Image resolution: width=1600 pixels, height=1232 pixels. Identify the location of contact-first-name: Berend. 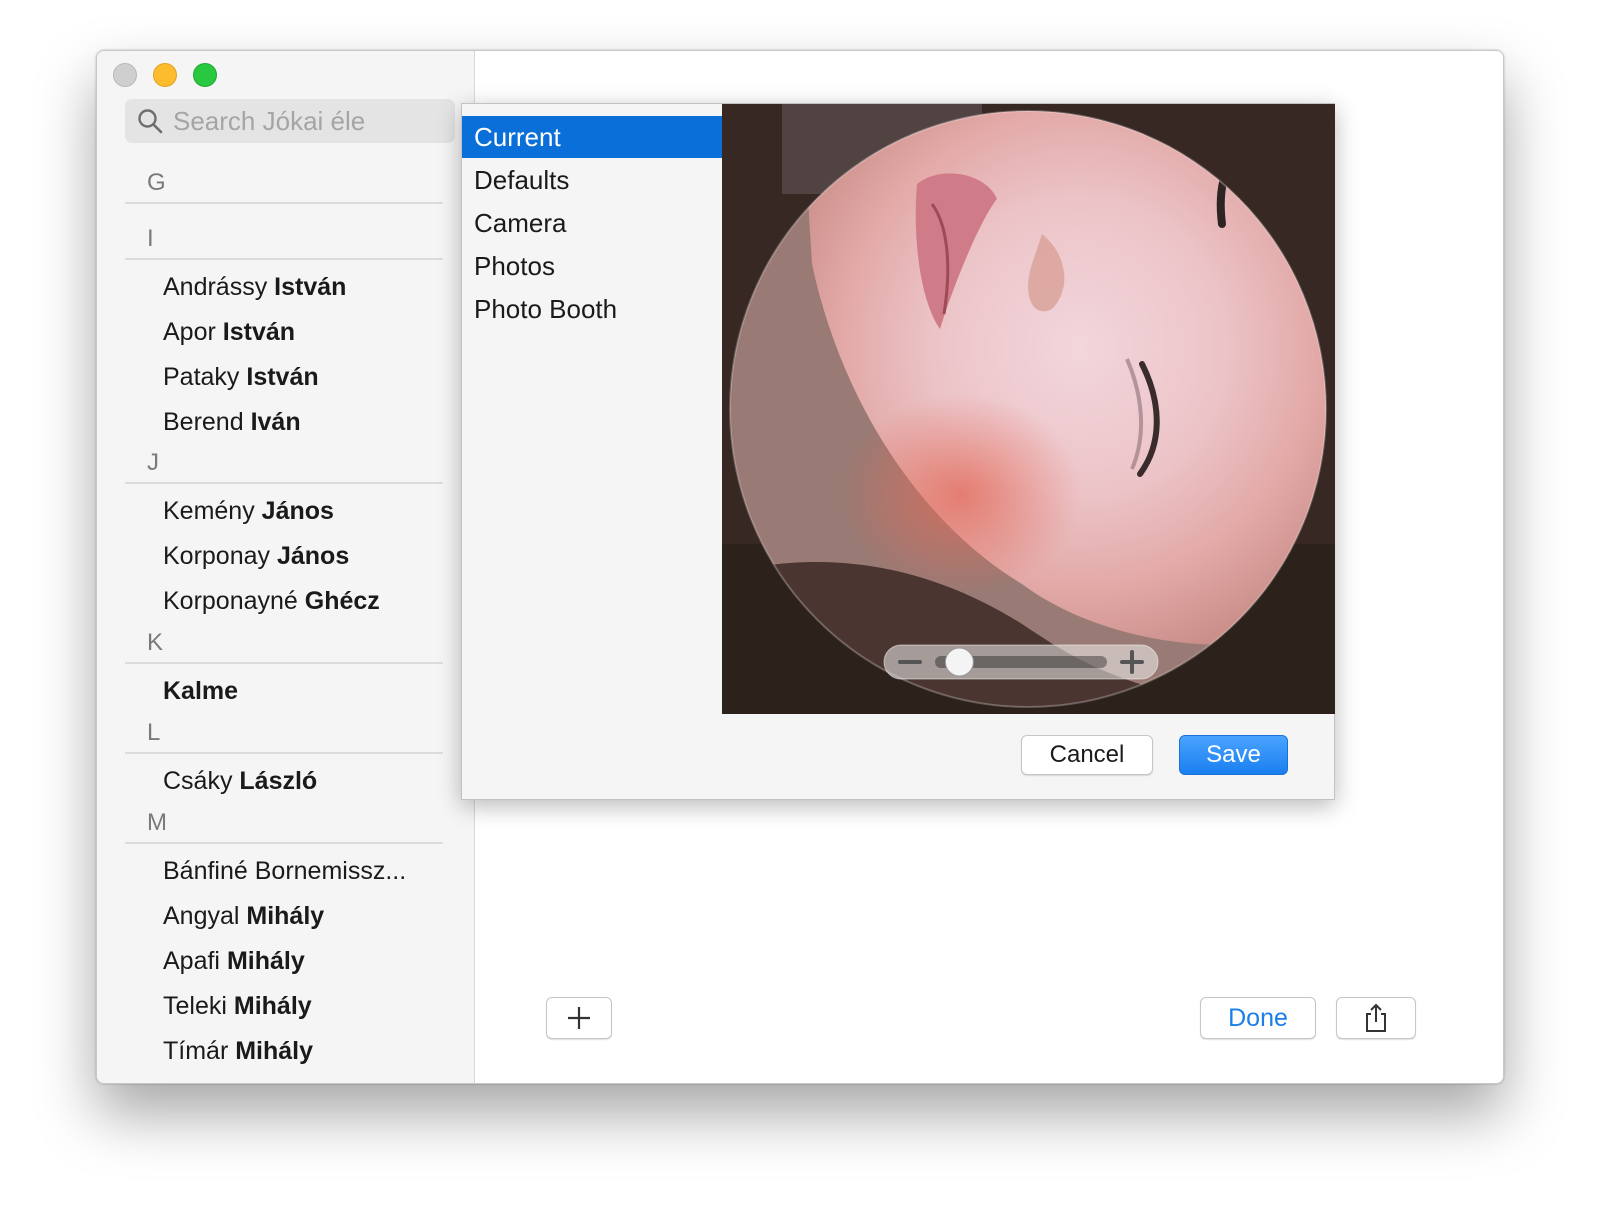
(207, 422).